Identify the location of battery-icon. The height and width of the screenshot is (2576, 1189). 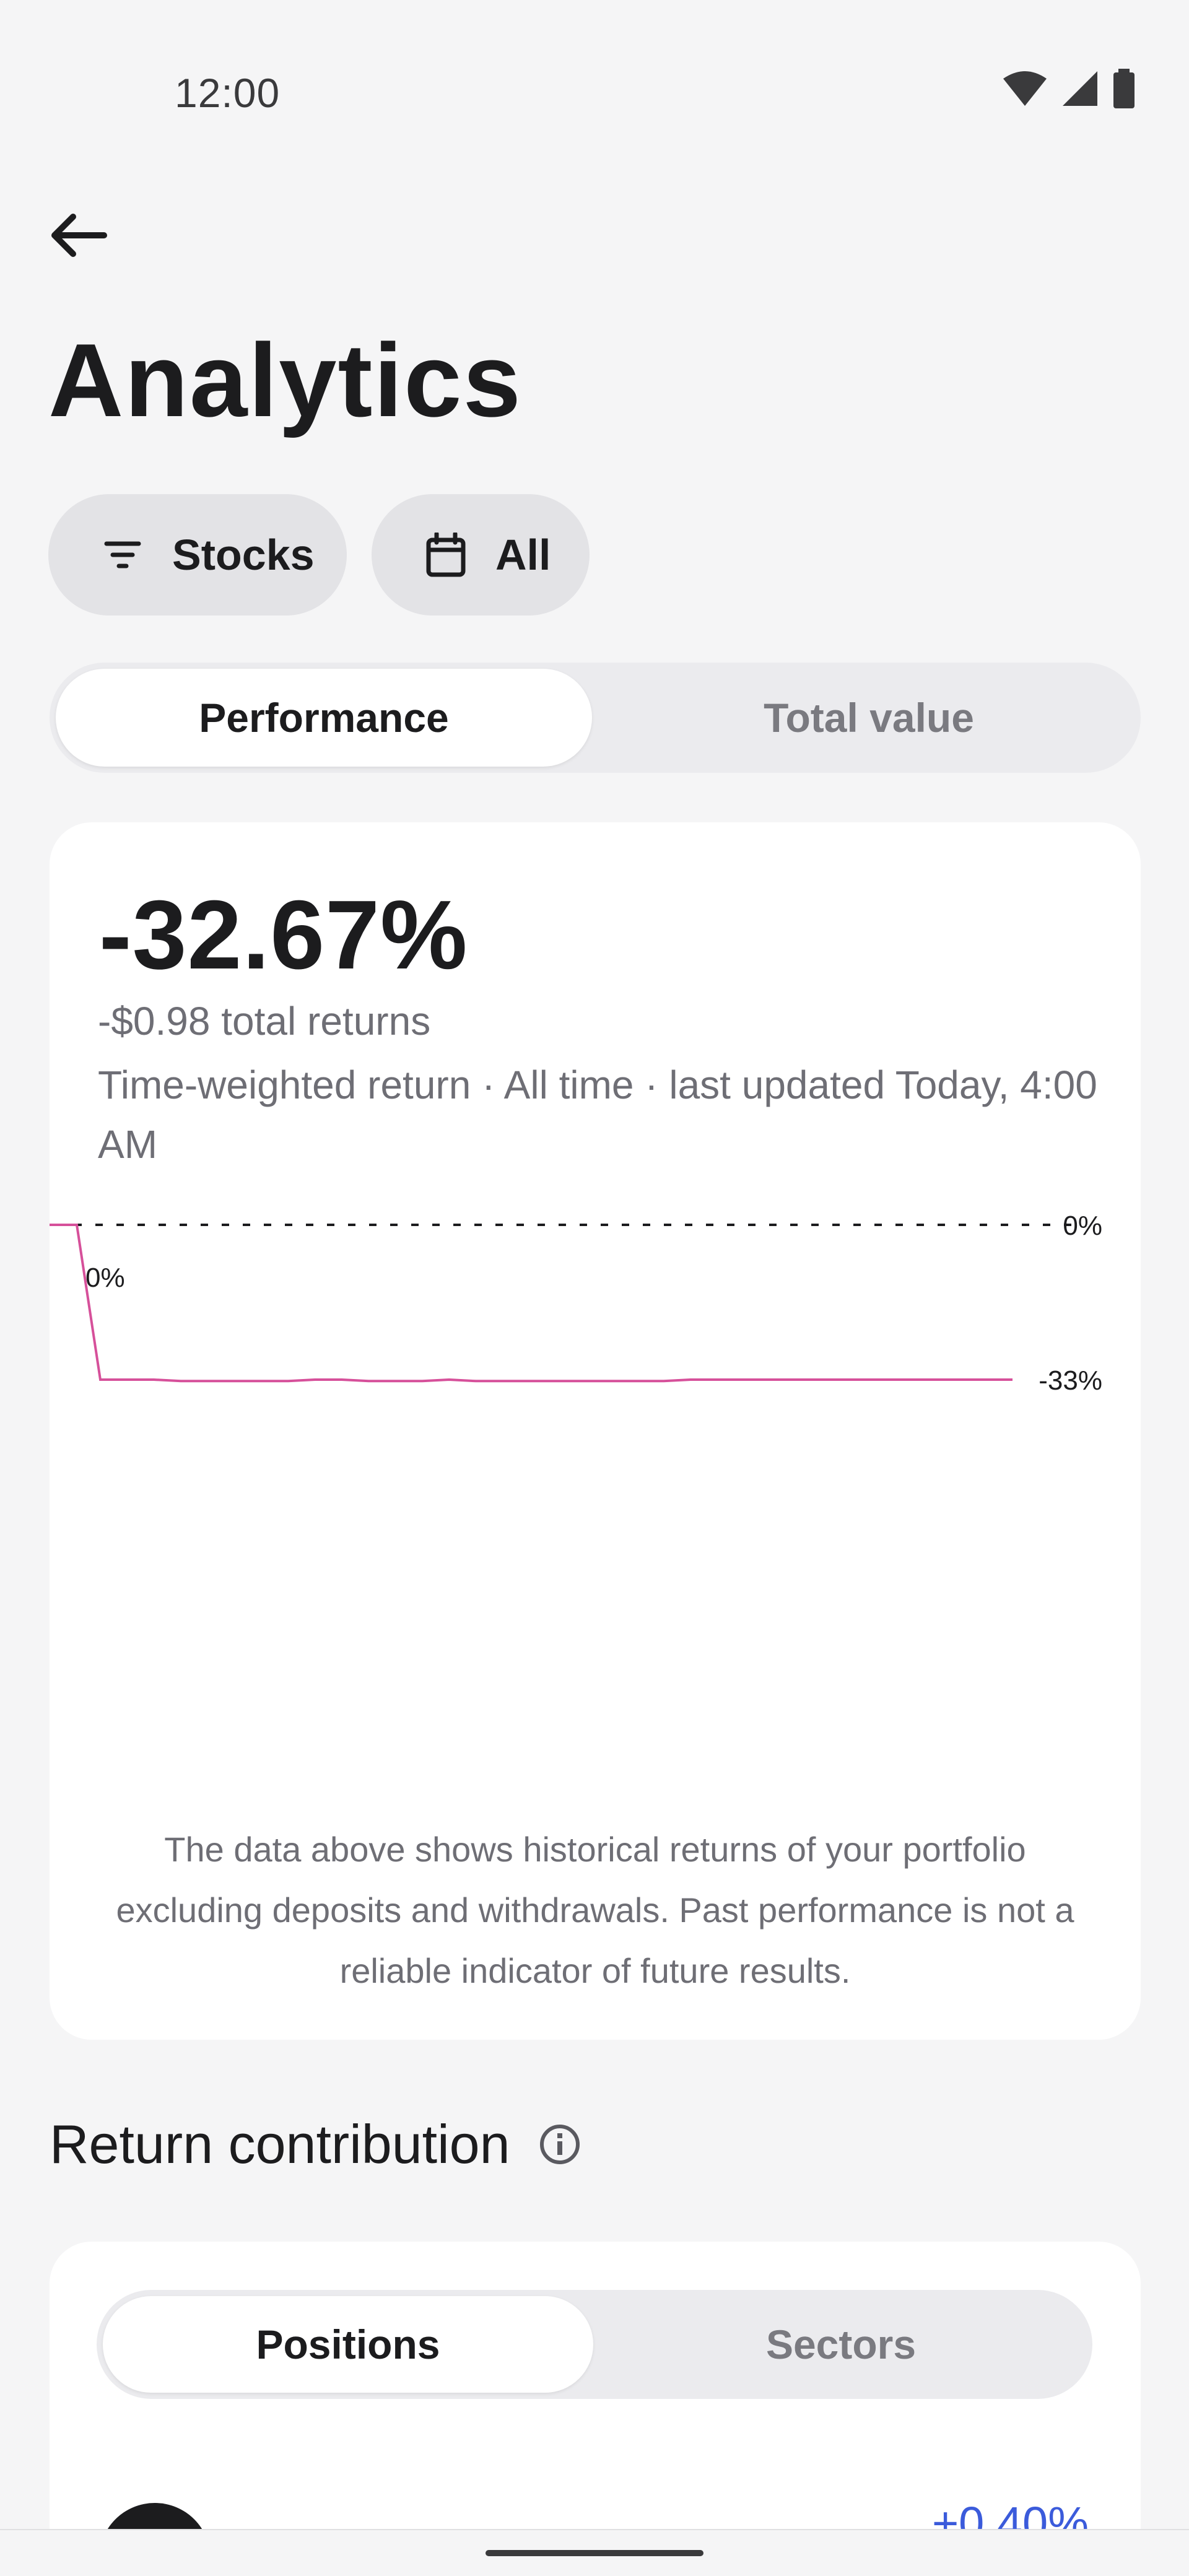
(1124, 89).